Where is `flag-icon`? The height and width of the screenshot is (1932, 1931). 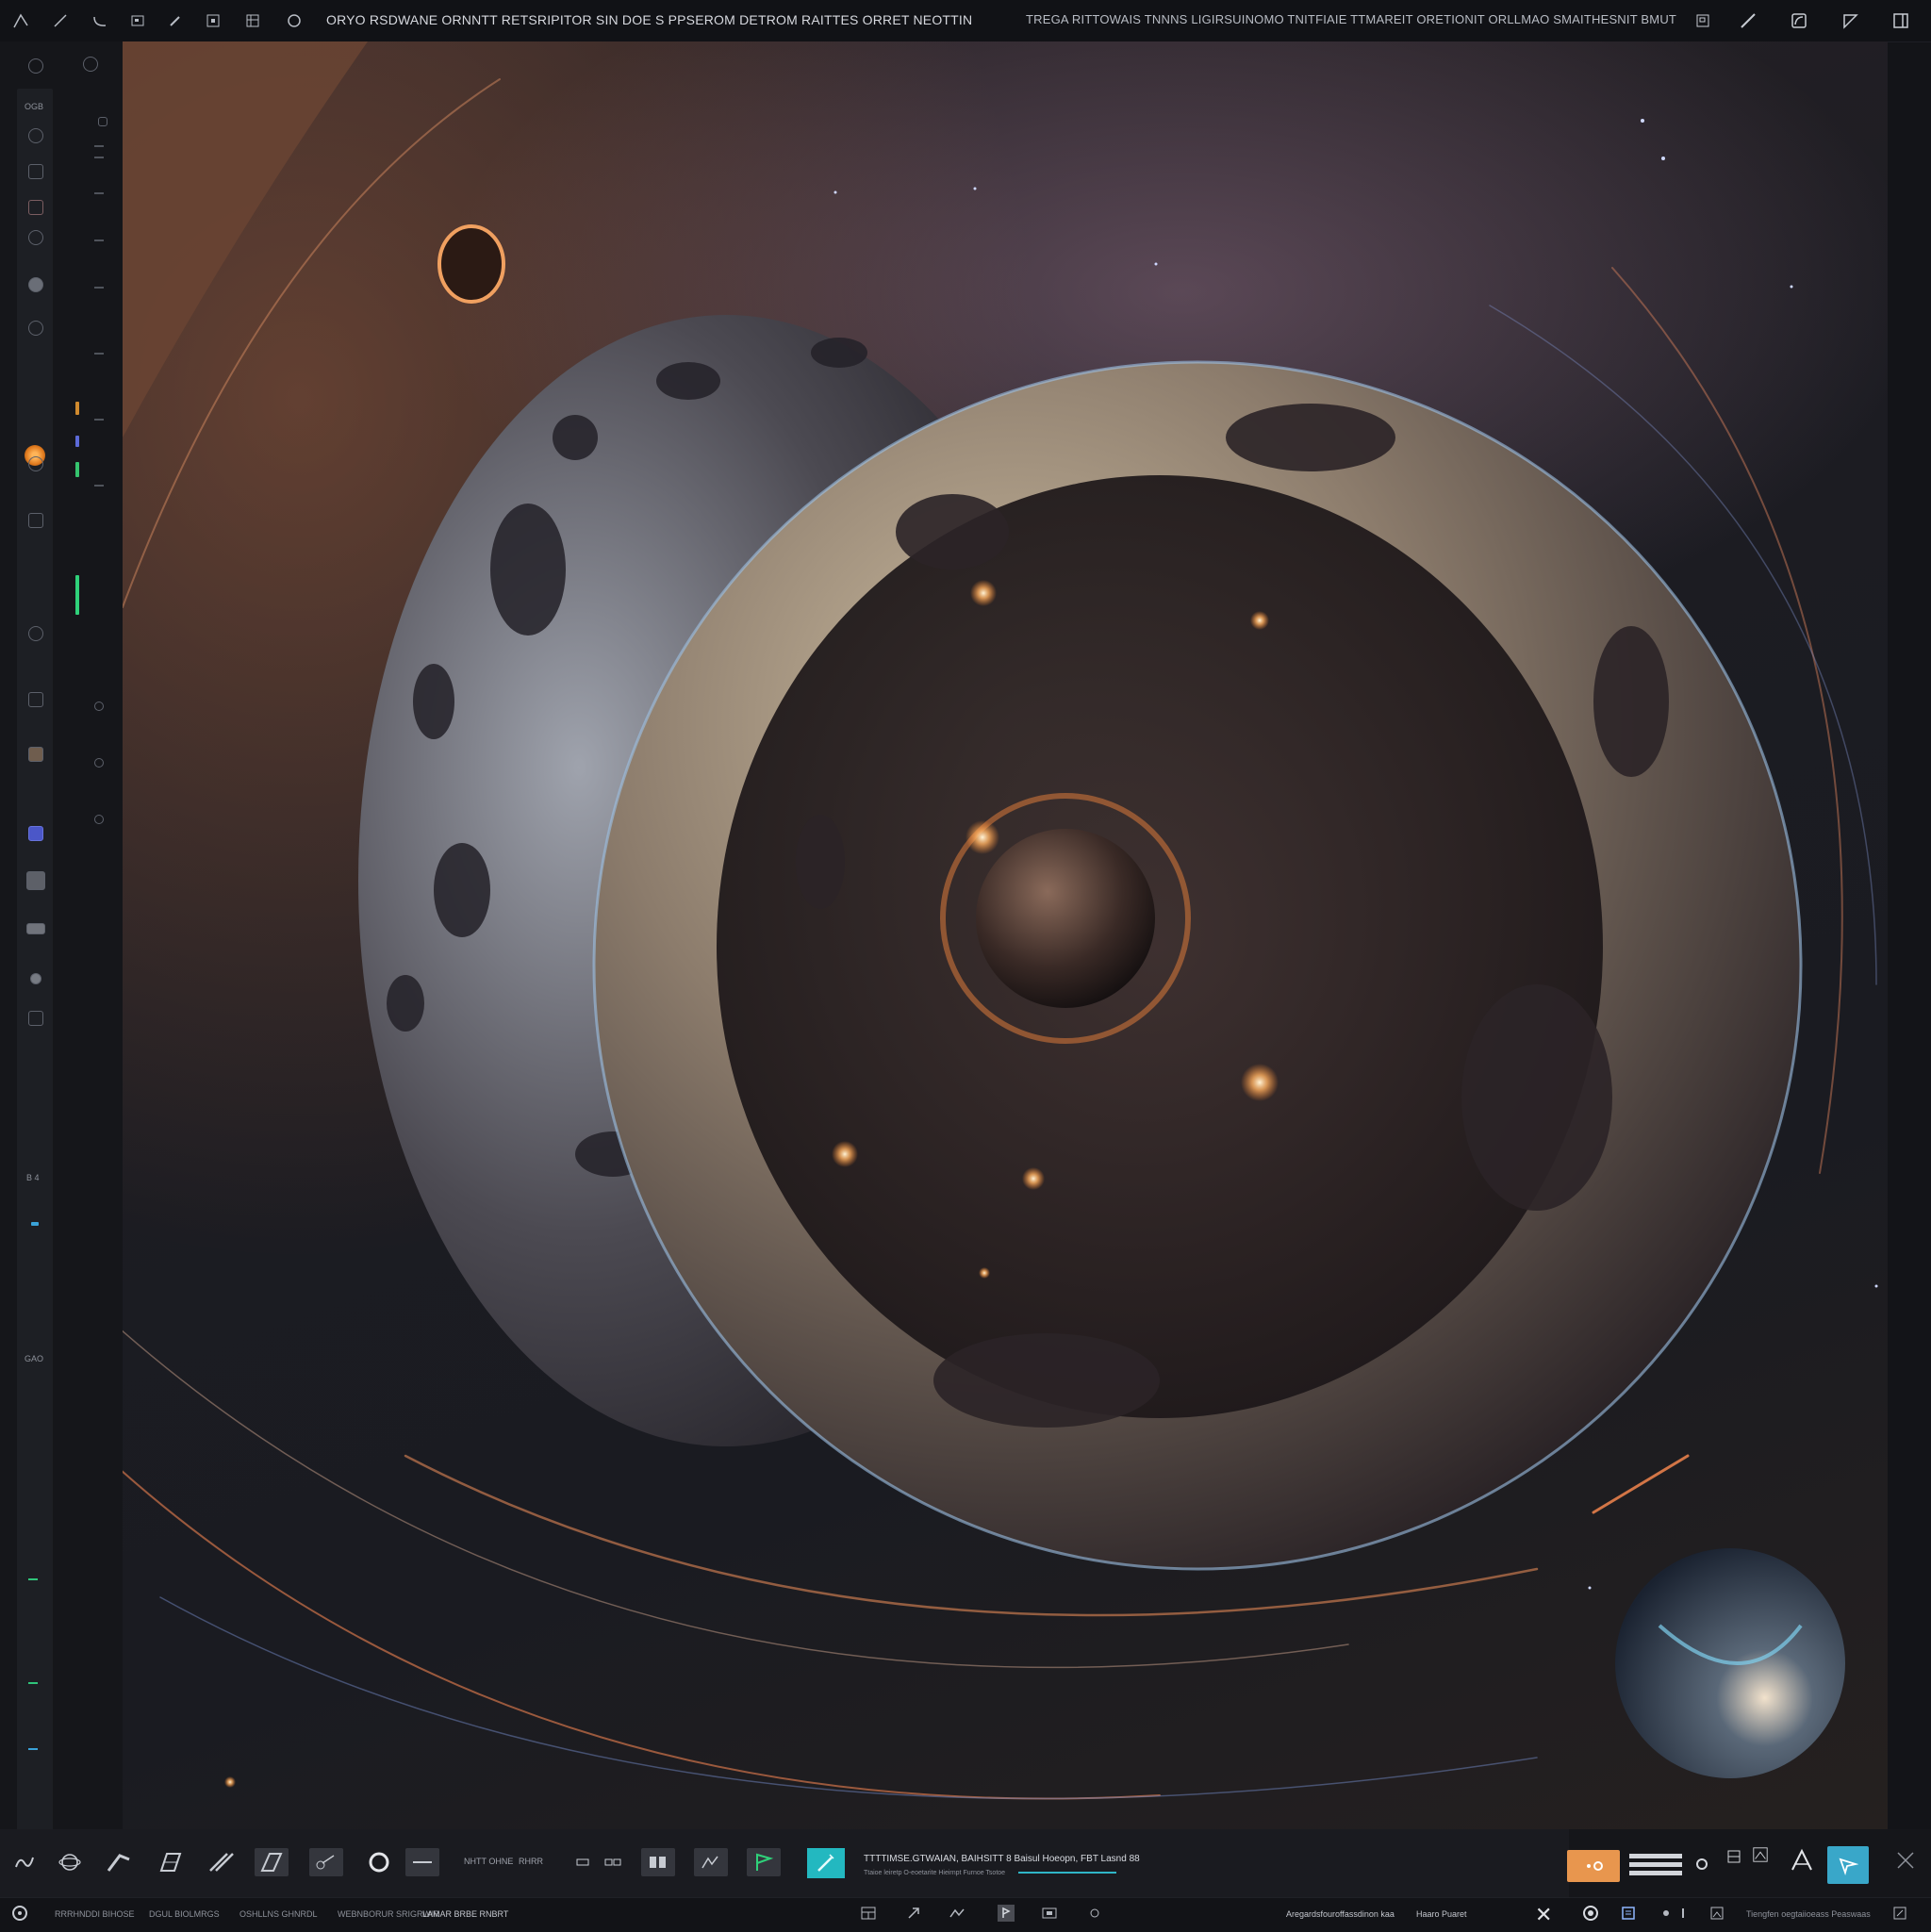 flag-icon is located at coordinates (764, 1862).